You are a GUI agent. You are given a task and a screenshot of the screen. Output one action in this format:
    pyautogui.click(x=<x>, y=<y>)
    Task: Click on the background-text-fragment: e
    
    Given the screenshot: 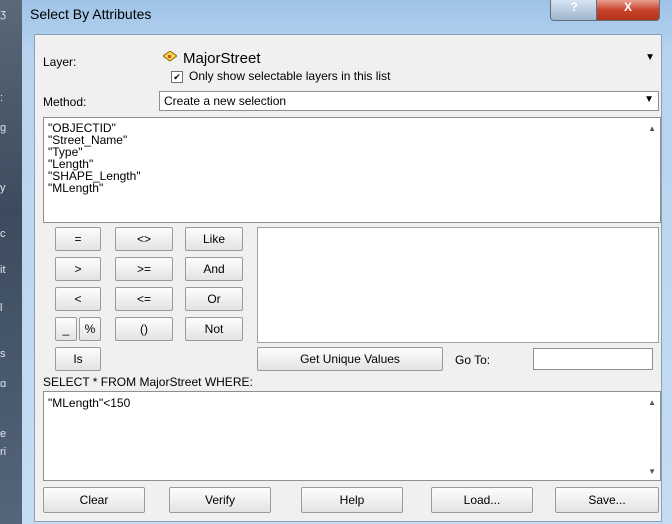 What is the action you would take?
    pyautogui.click(x=3, y=434)
    